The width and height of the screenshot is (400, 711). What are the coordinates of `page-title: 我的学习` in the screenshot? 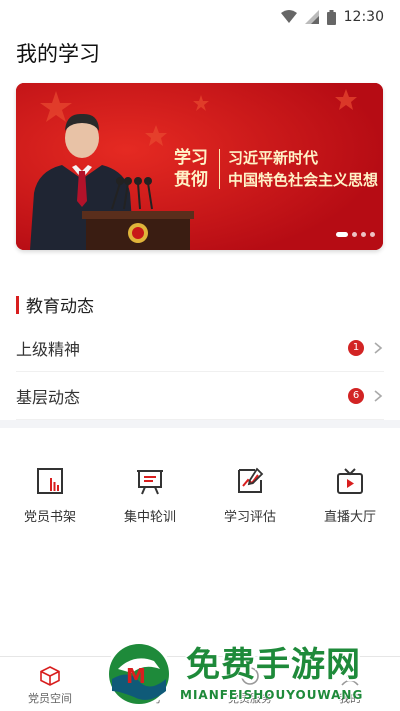 It's located at (58, 54).